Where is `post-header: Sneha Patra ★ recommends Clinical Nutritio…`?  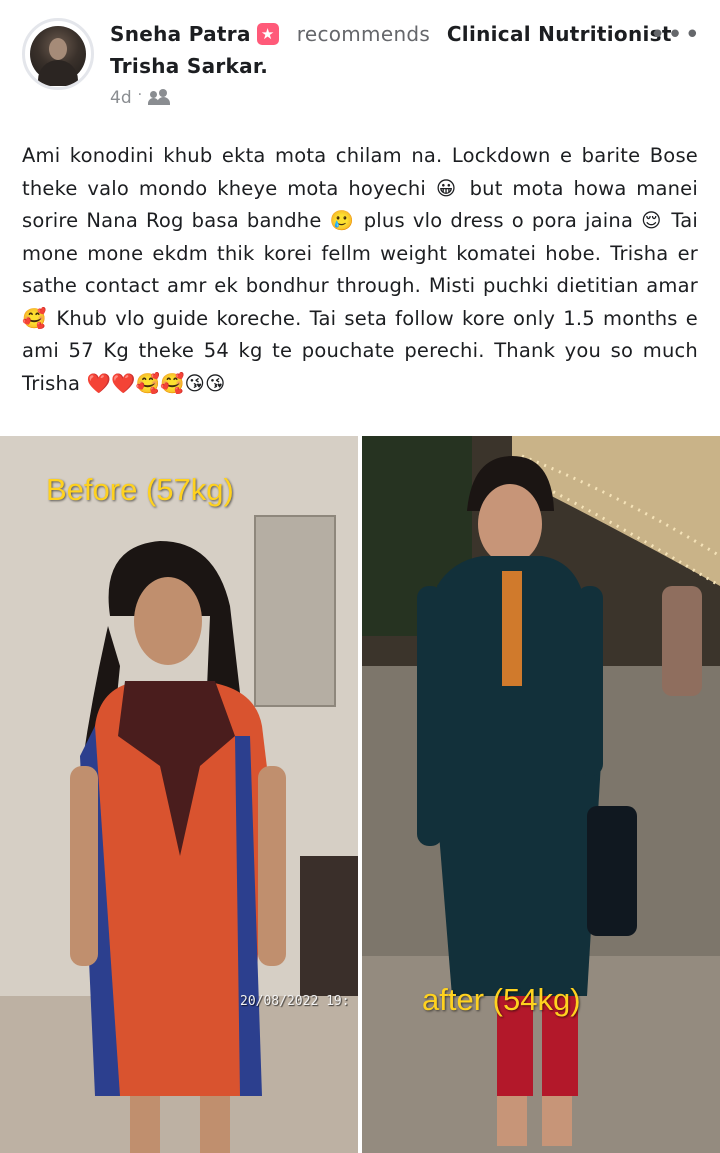
post-header: Sneha Patra ★ recommends Clinical Nutritio… is located at coordinates (360, 60).